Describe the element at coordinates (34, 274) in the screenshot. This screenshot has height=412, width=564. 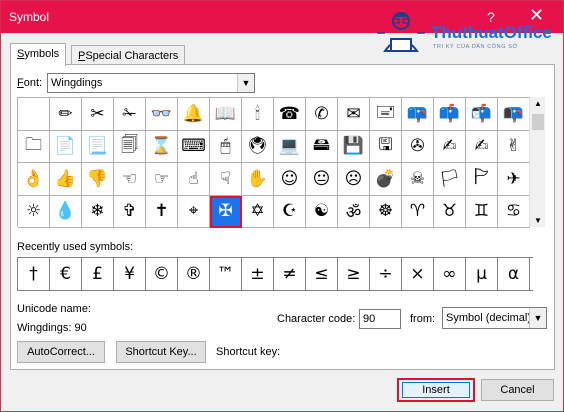
I see `recent-symbol-cell: †` at that location.